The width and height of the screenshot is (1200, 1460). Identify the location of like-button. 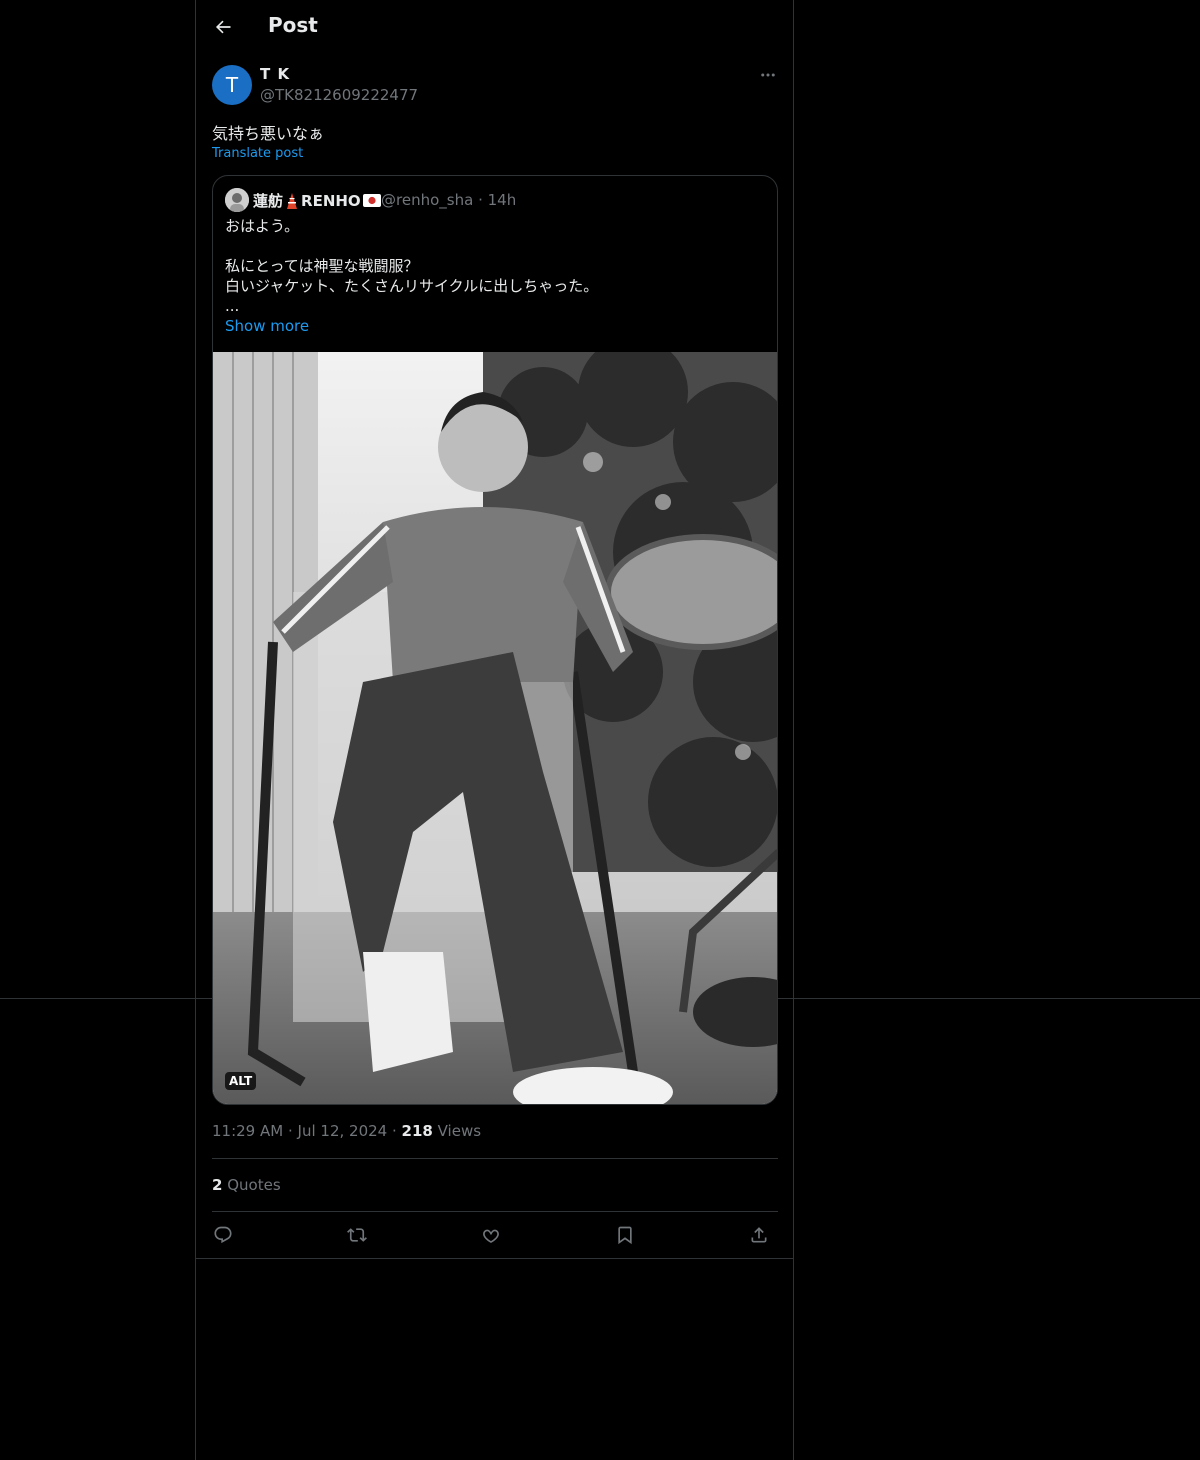
(491, 1235).